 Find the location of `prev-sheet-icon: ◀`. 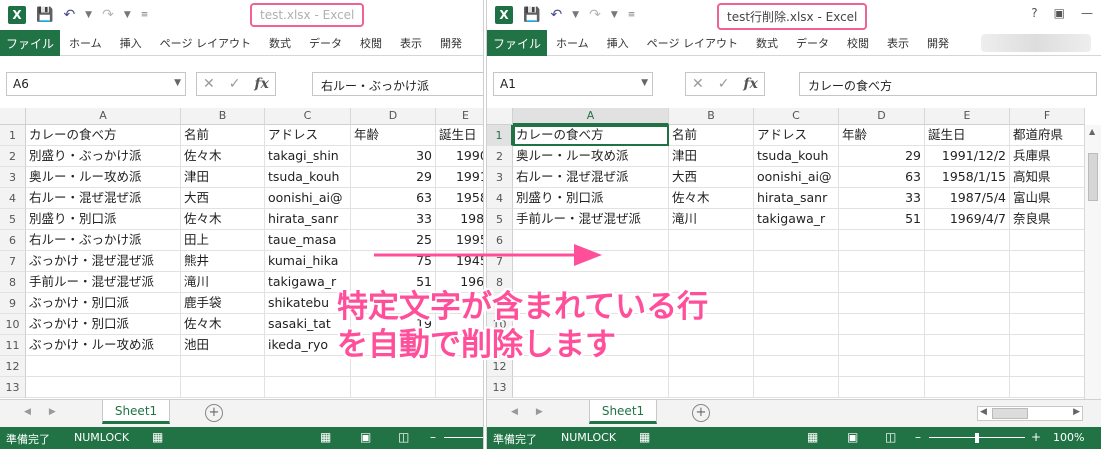

prev-sheet-icon: ◀ is located at coordinates (27, 412).